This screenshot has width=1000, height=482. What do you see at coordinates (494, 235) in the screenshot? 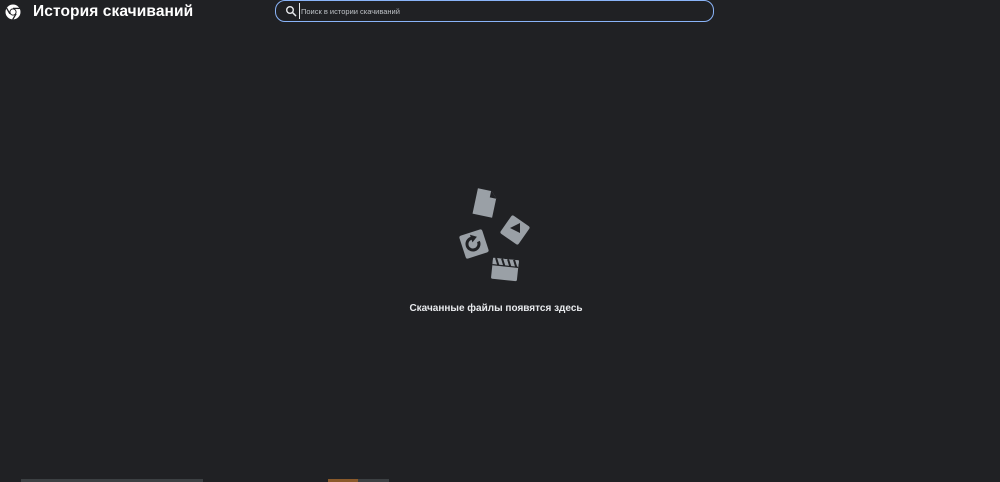
I see `empty-downloads-illustration` at bounding box center [494, 235].